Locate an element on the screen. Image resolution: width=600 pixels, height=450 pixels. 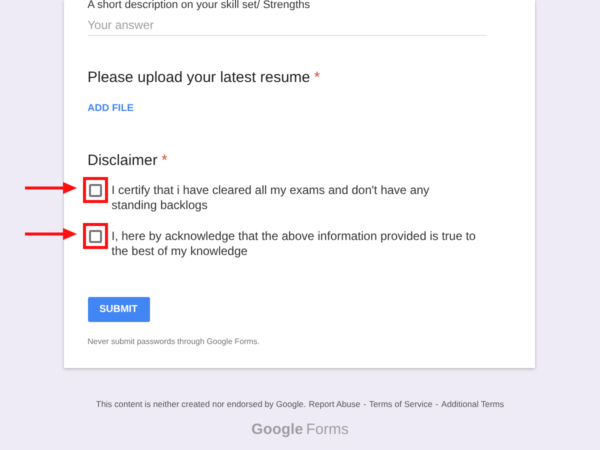
footer-link: Additional Terms is located at coordinates (472, 404).